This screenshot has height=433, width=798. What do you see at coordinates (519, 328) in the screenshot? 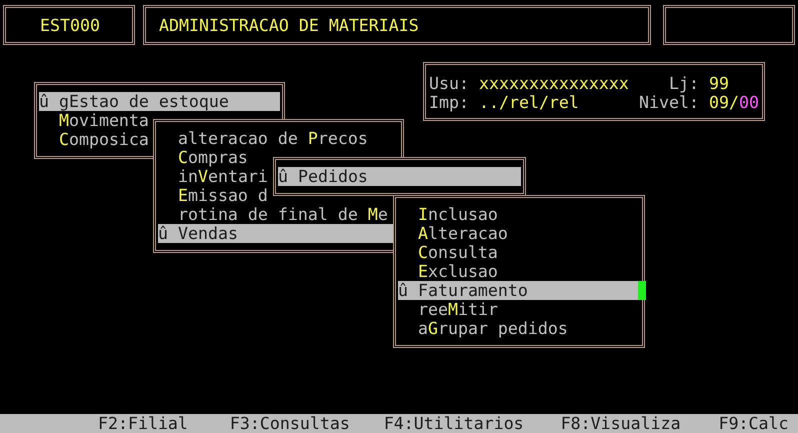
I see `menu-item: aG rupar pedidos` at bounding box center [519, 328].